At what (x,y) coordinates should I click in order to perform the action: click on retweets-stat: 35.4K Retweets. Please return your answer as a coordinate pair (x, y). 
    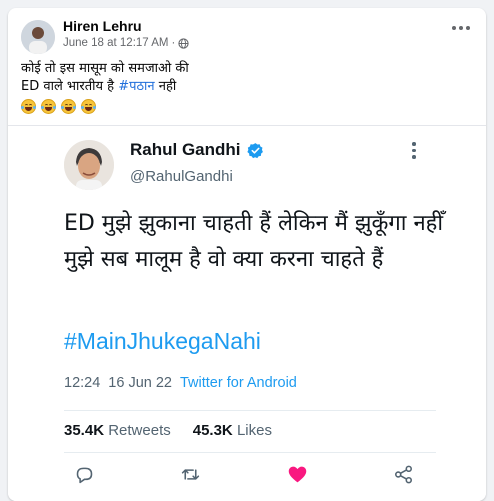
    Looking at the image, I should click on (117, 430).